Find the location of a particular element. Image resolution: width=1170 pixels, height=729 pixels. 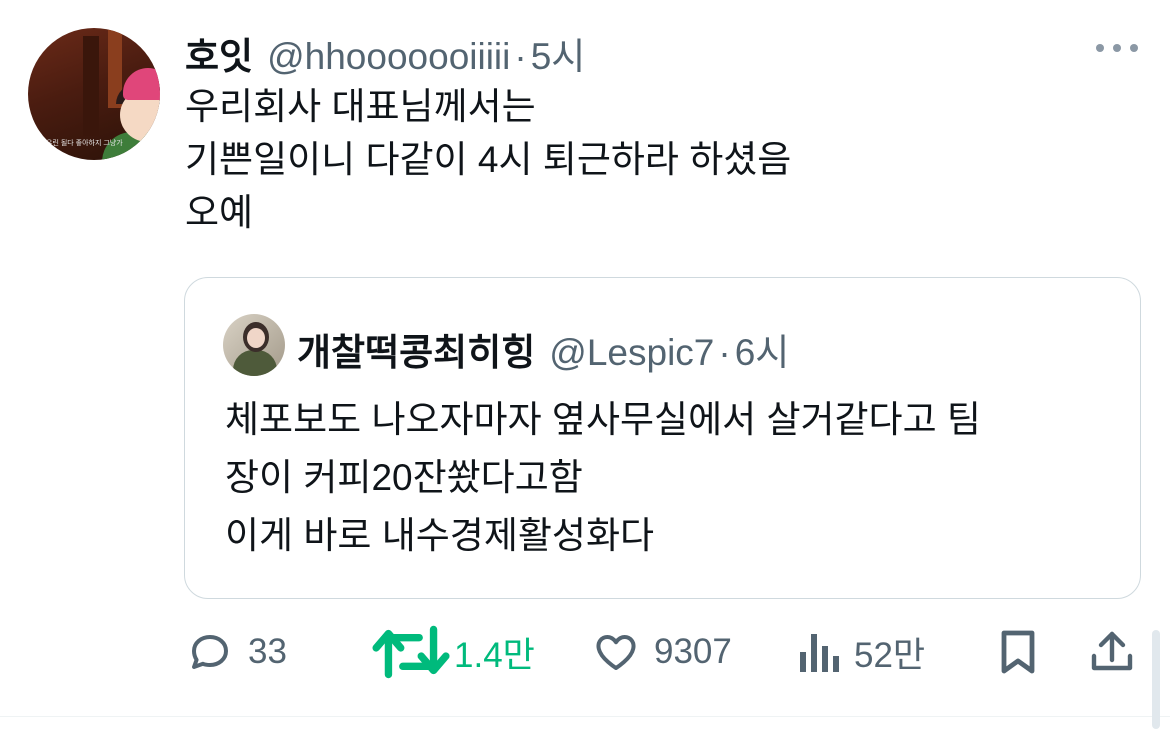

retweet-count: 1.4만 is located at coordinates (494, 655).